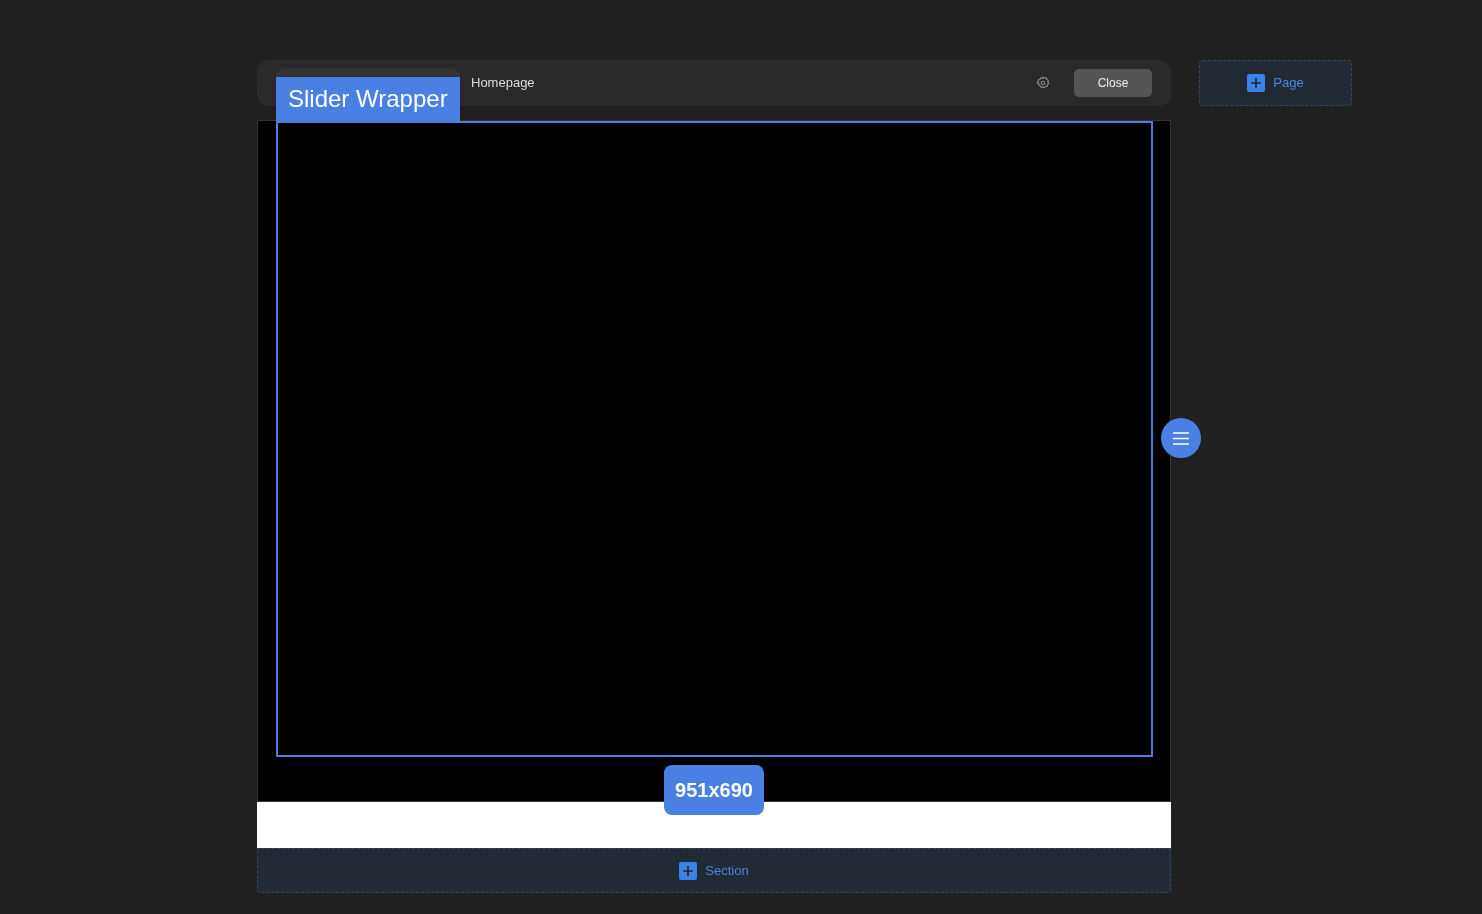 Image resolution: width=1482 pixels, height=914 pixels. I want to click on settings-icon, so click(1043, 83).